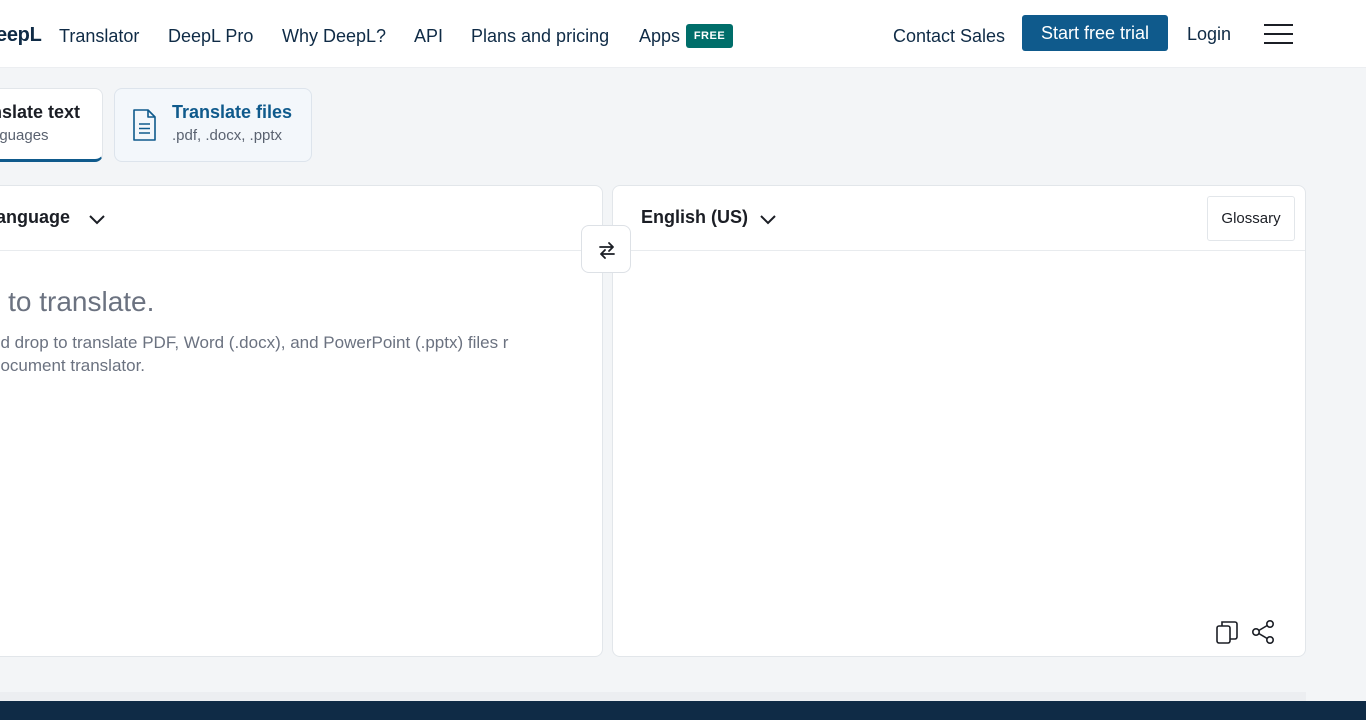 The image size is (1366, 720). Describe the element at coordinates (659, 36) in the screenshot. I see `nav-apps: Apps` at that location.